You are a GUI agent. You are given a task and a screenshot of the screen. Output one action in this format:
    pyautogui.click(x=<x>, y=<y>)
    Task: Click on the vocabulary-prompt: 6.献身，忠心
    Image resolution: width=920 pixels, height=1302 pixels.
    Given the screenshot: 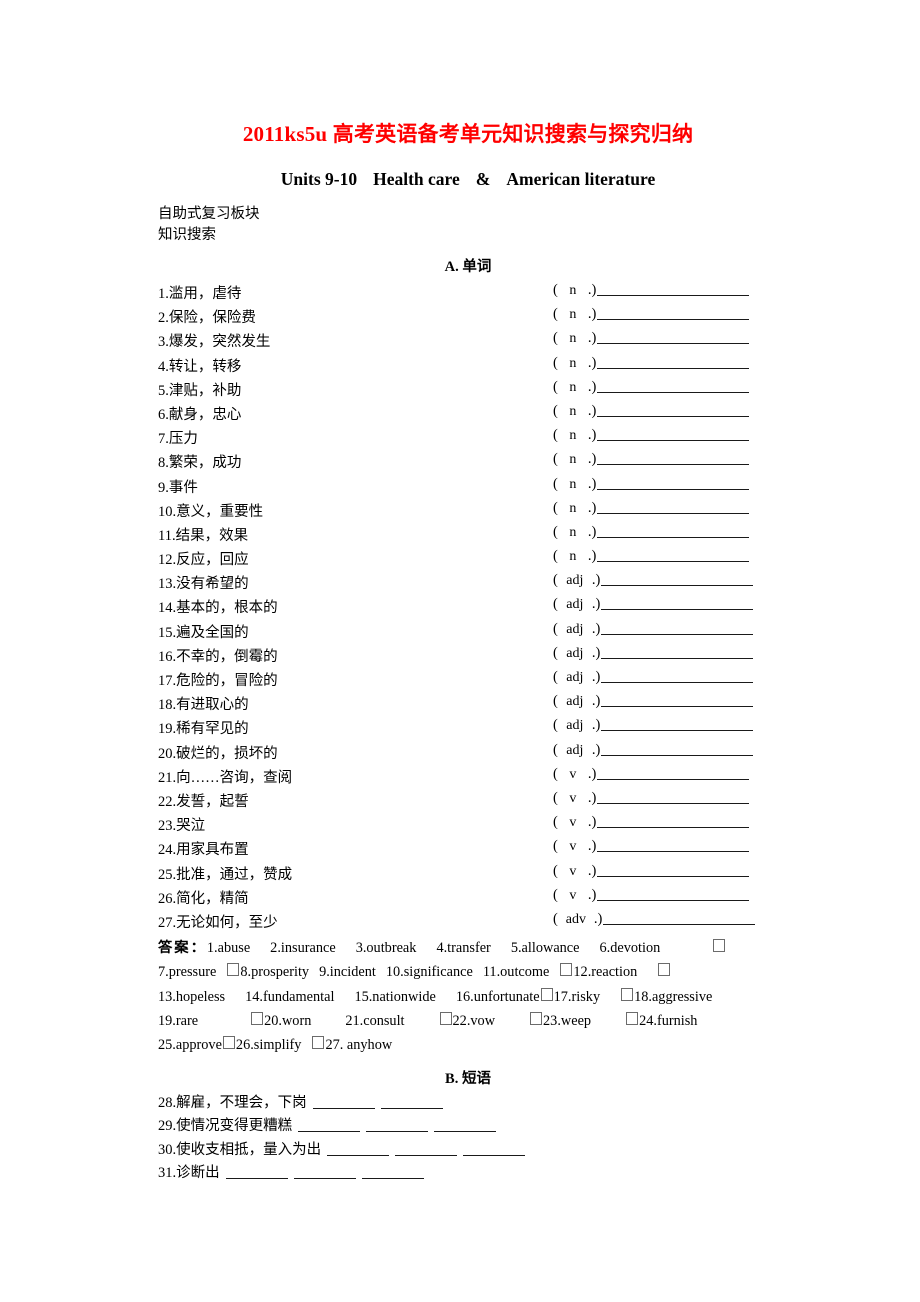 What is the action you would take?
    pyautogui.click(x=200, y=414)
    